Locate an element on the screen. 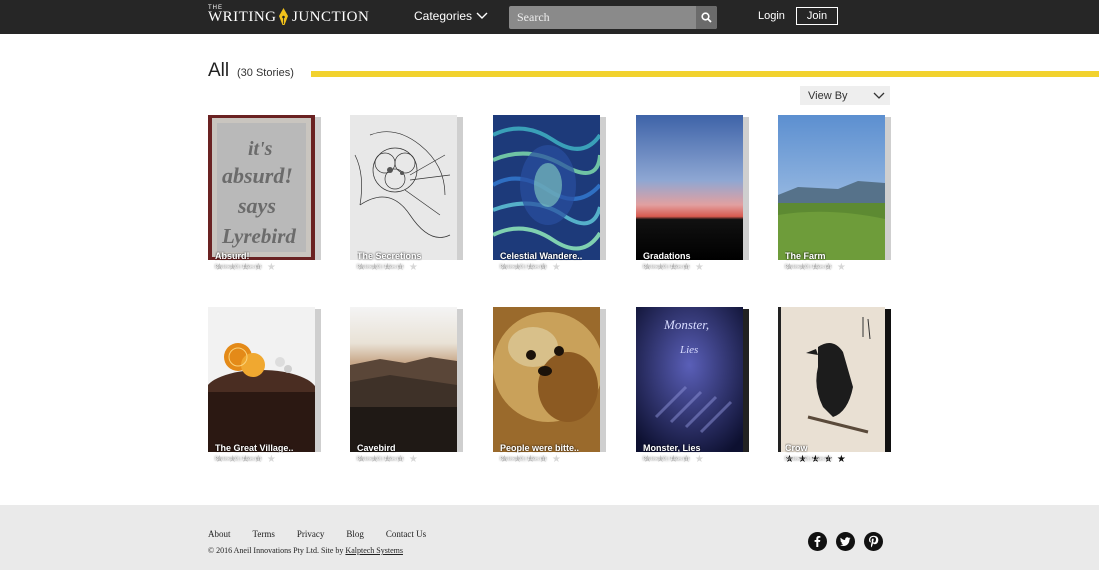 The height and width of the screenshot is (570, 1099). footer-link-contact: Contact Us is located at coordinates (406, 534).